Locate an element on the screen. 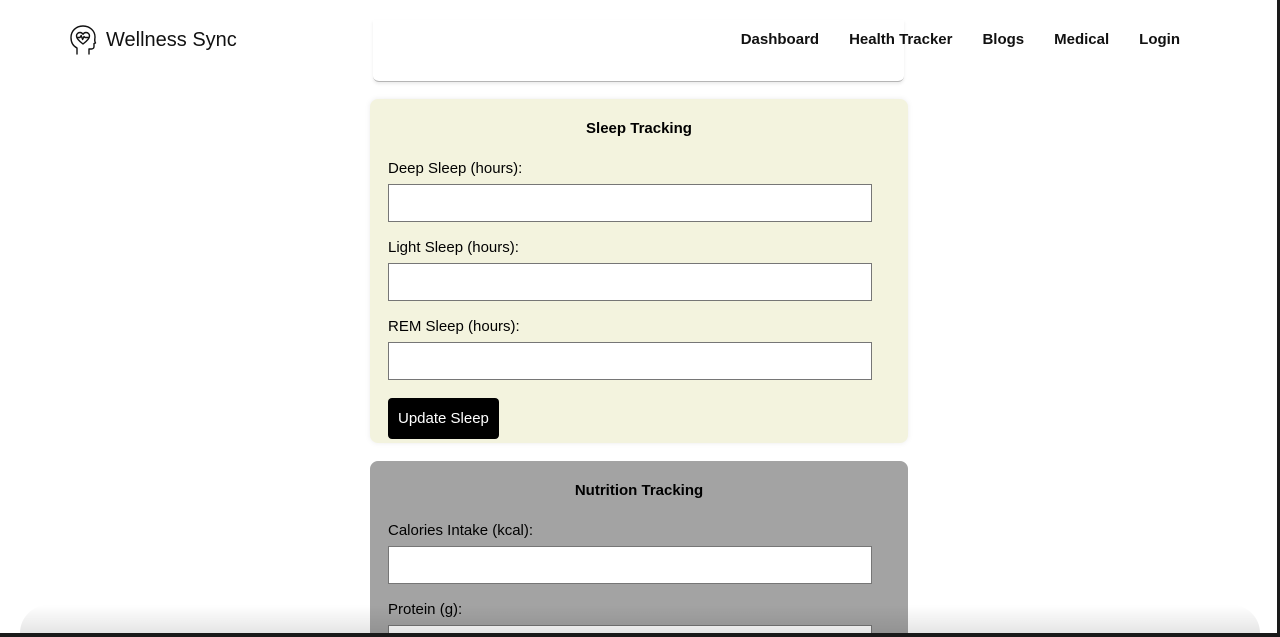 The height and width of the screenshot is (637, 1280). card-title: Sleep Tracking is located at coordinates (639, 128).